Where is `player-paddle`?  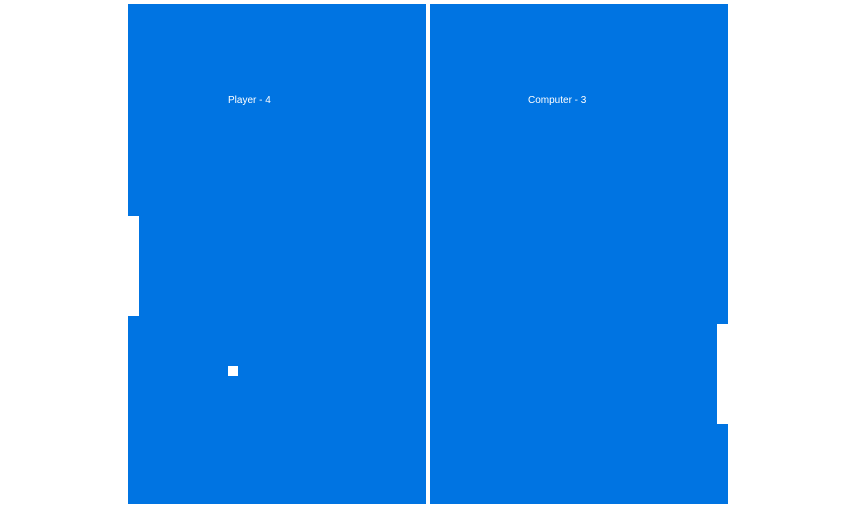
player-paddle is located at coordinates (133, 266).